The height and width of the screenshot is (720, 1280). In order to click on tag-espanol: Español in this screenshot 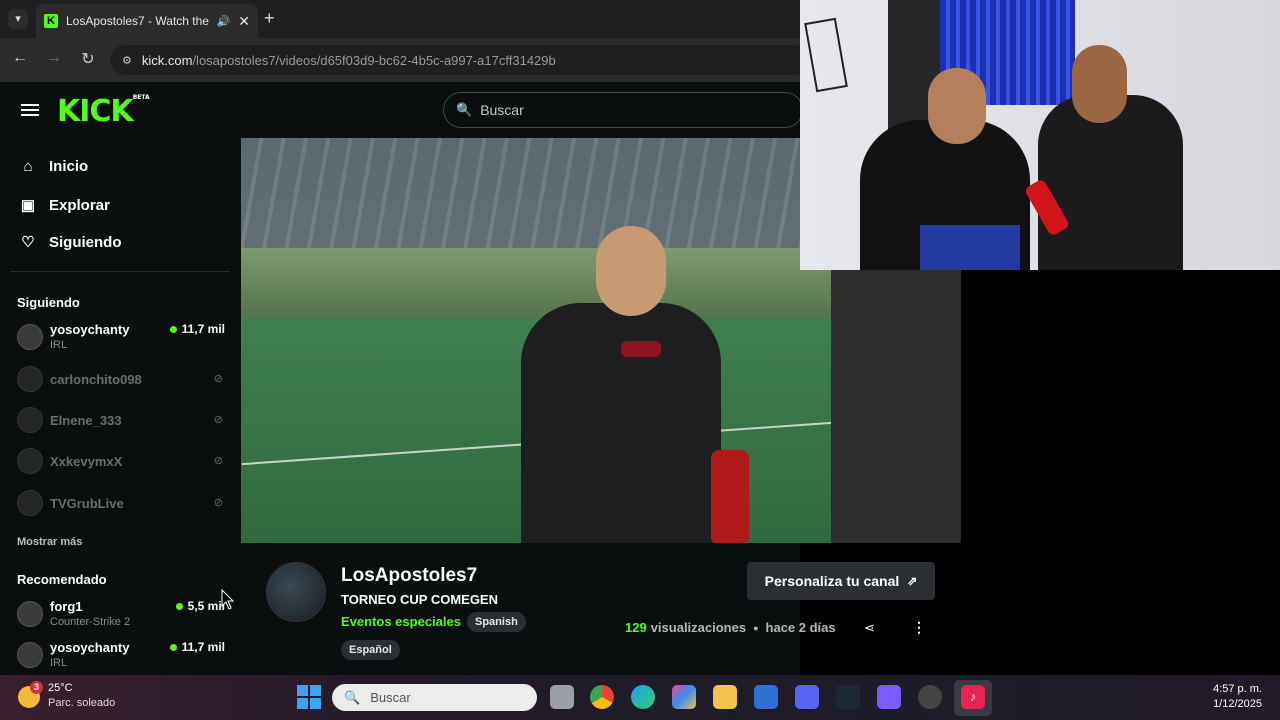, I will do `click(370, 650)`.